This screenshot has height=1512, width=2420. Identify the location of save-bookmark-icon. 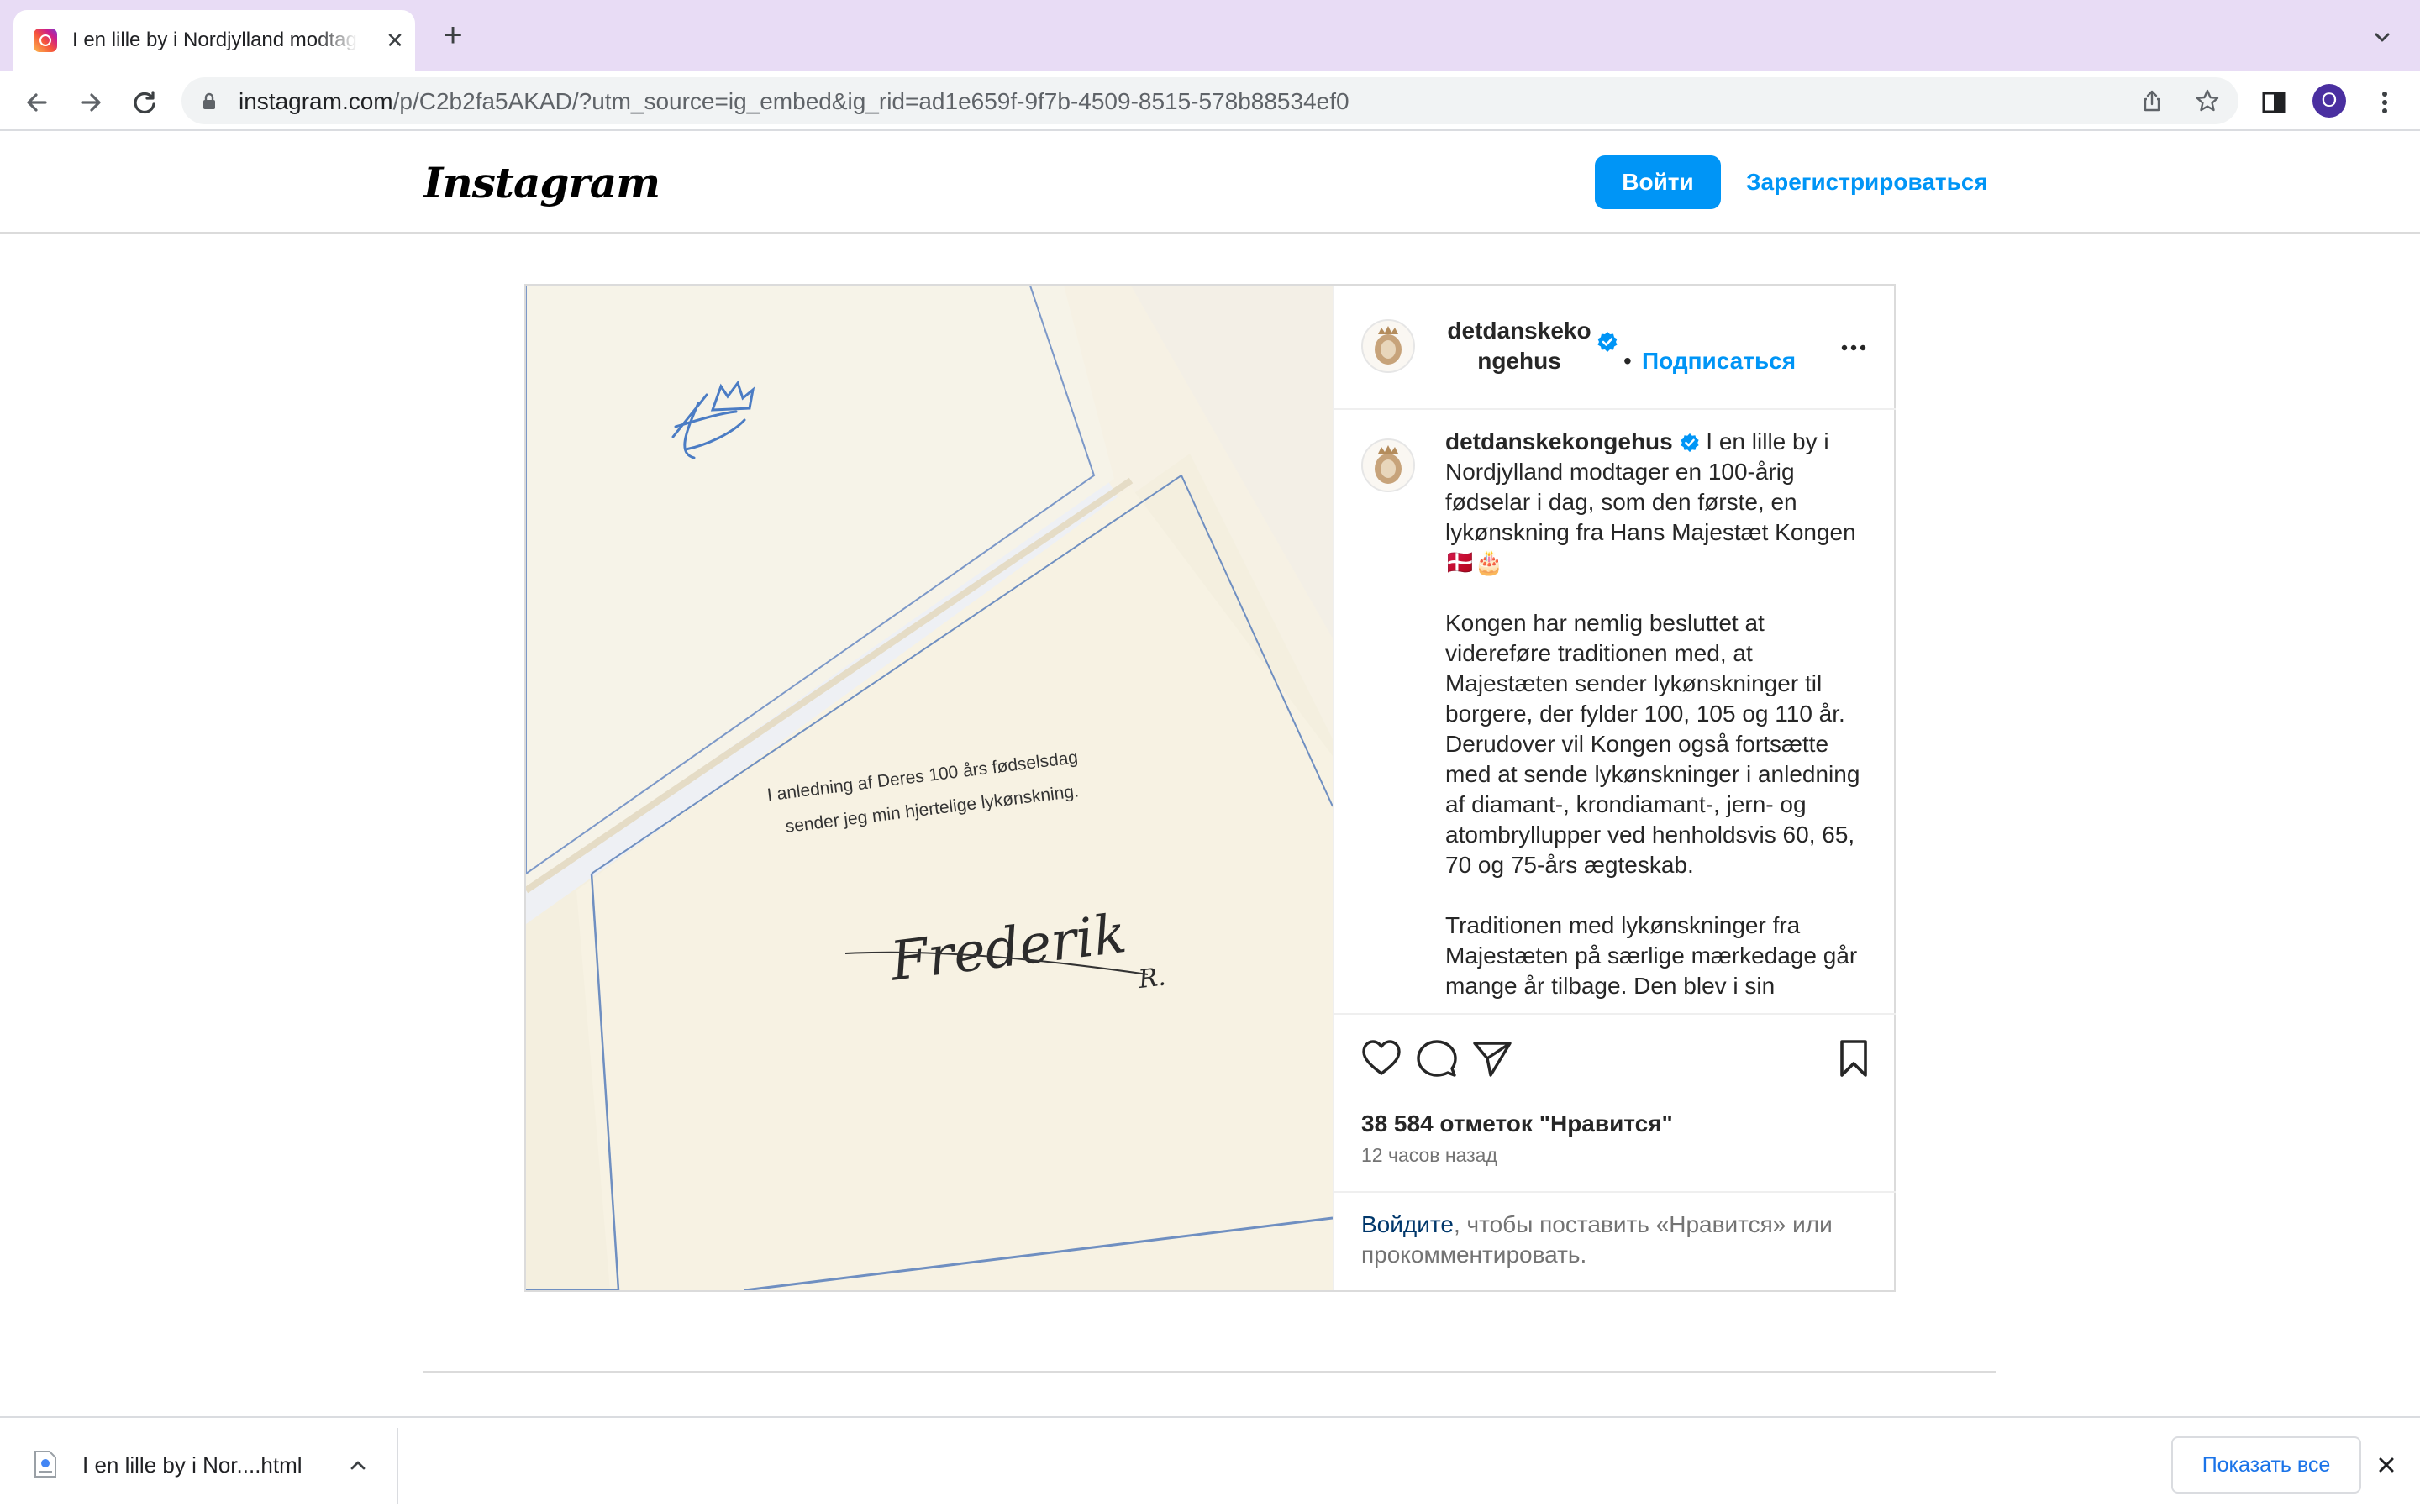
(1854, 1058).